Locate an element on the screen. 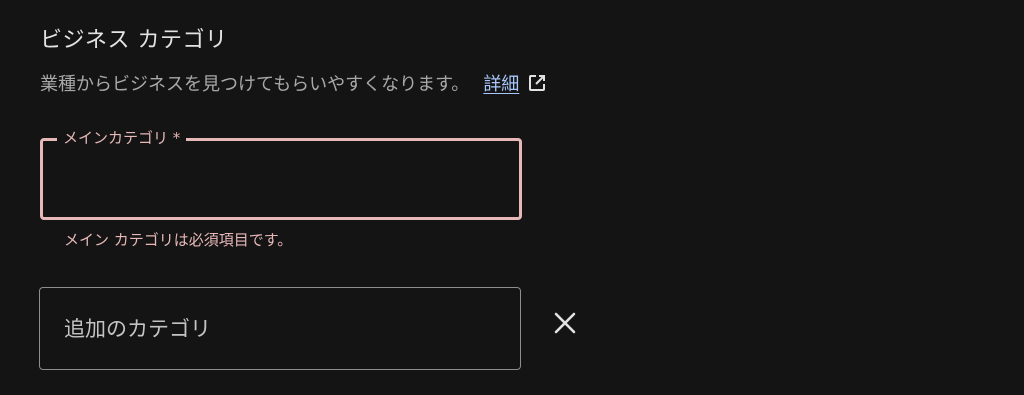  main-category-input is located at coordinates (281, 179).